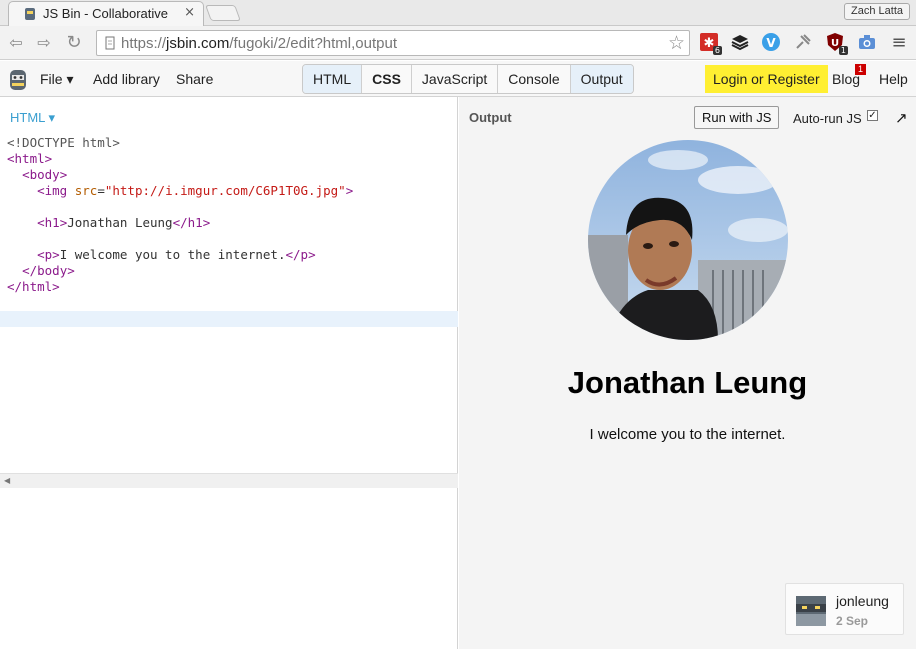 The image size is (916, 649). I want to click on output-heading: Jonathan Leung, so click(687, 382).